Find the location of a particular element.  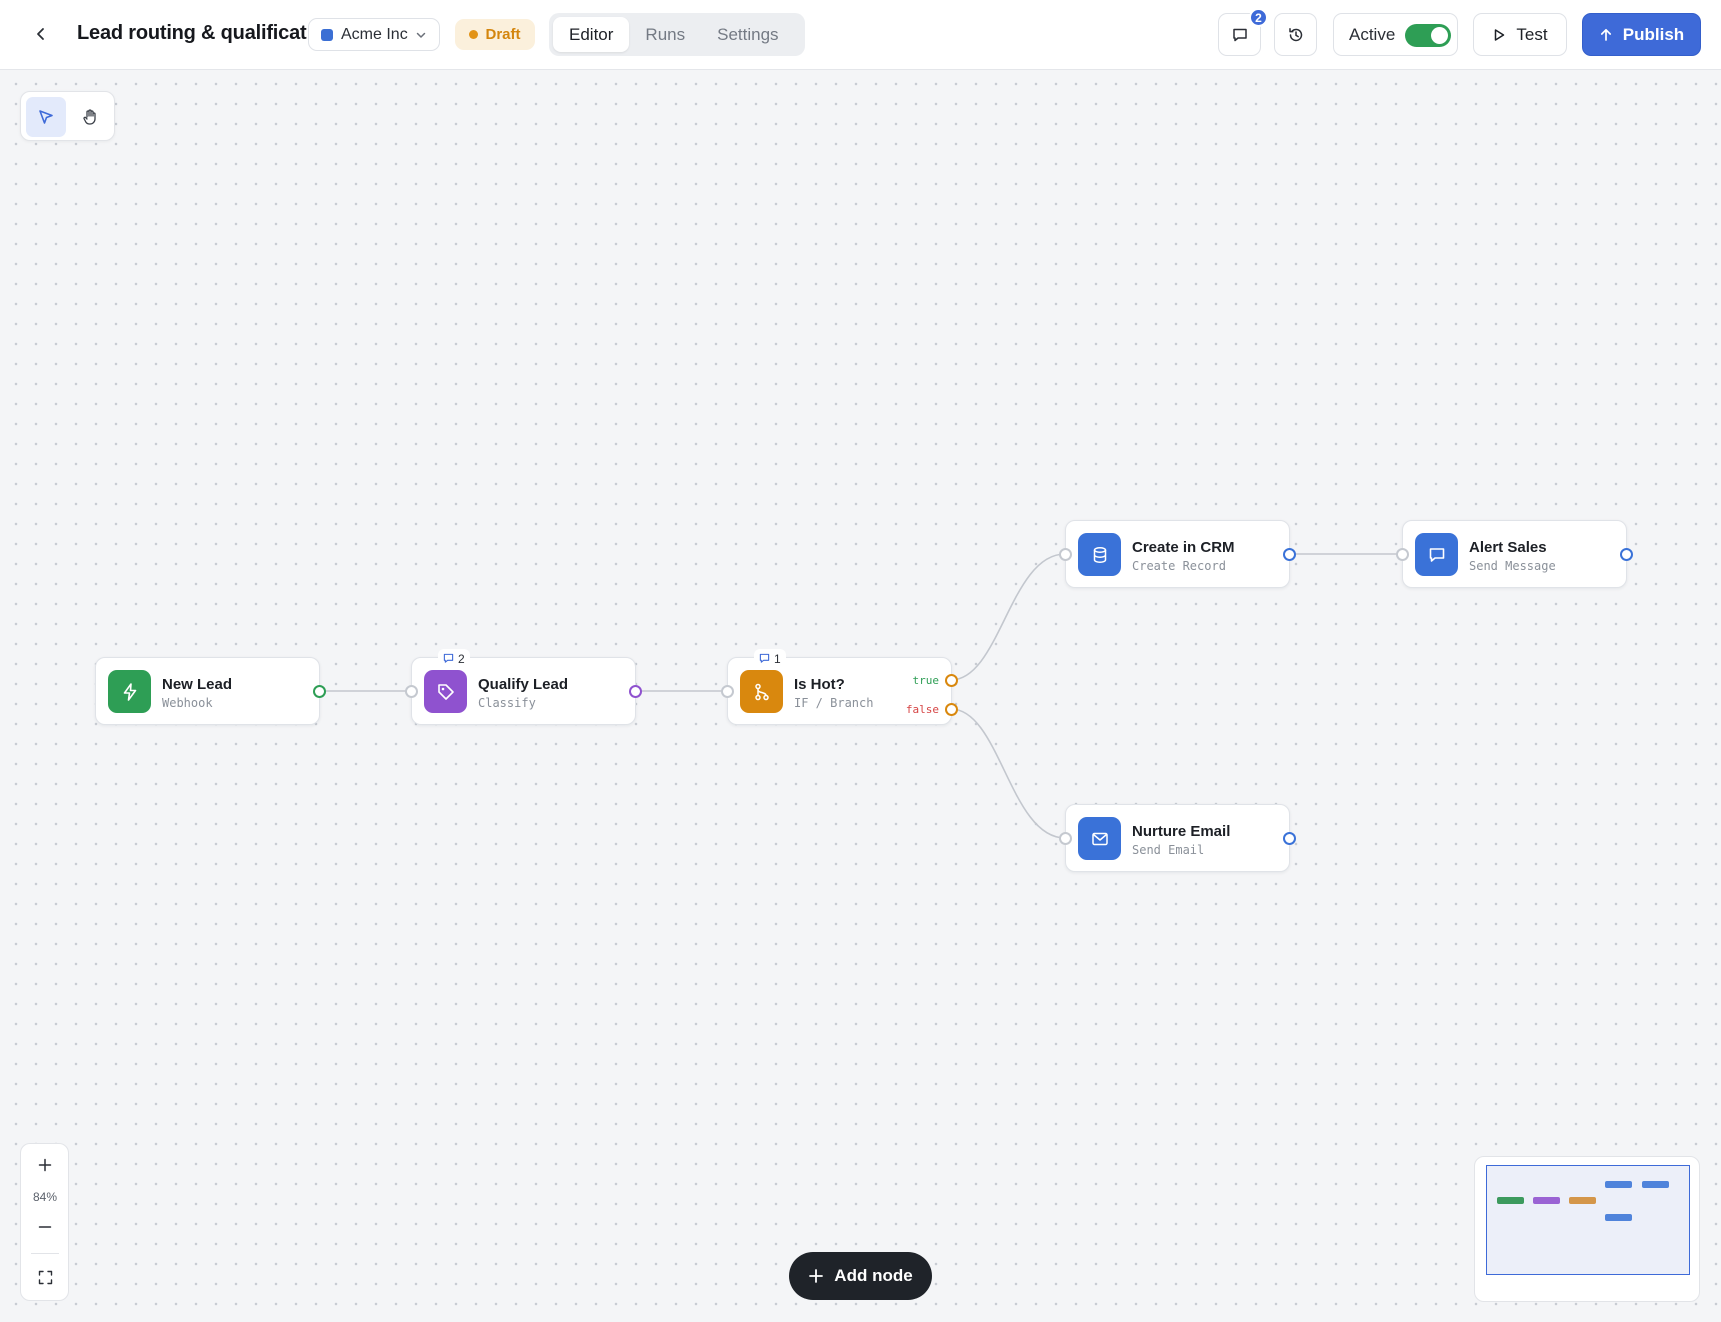

node-title: Qualify Lead is located at coordinates (523, 684).